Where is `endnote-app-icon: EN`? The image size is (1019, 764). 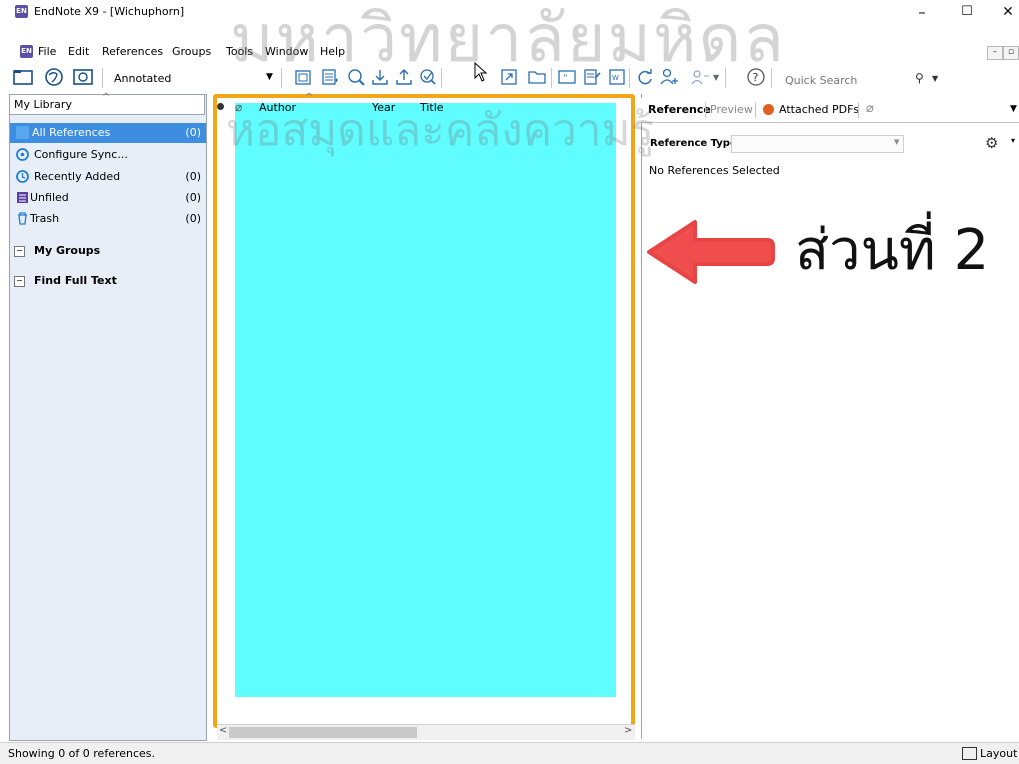
endnote-app-icon: EN is located at coordinates (21, 11).